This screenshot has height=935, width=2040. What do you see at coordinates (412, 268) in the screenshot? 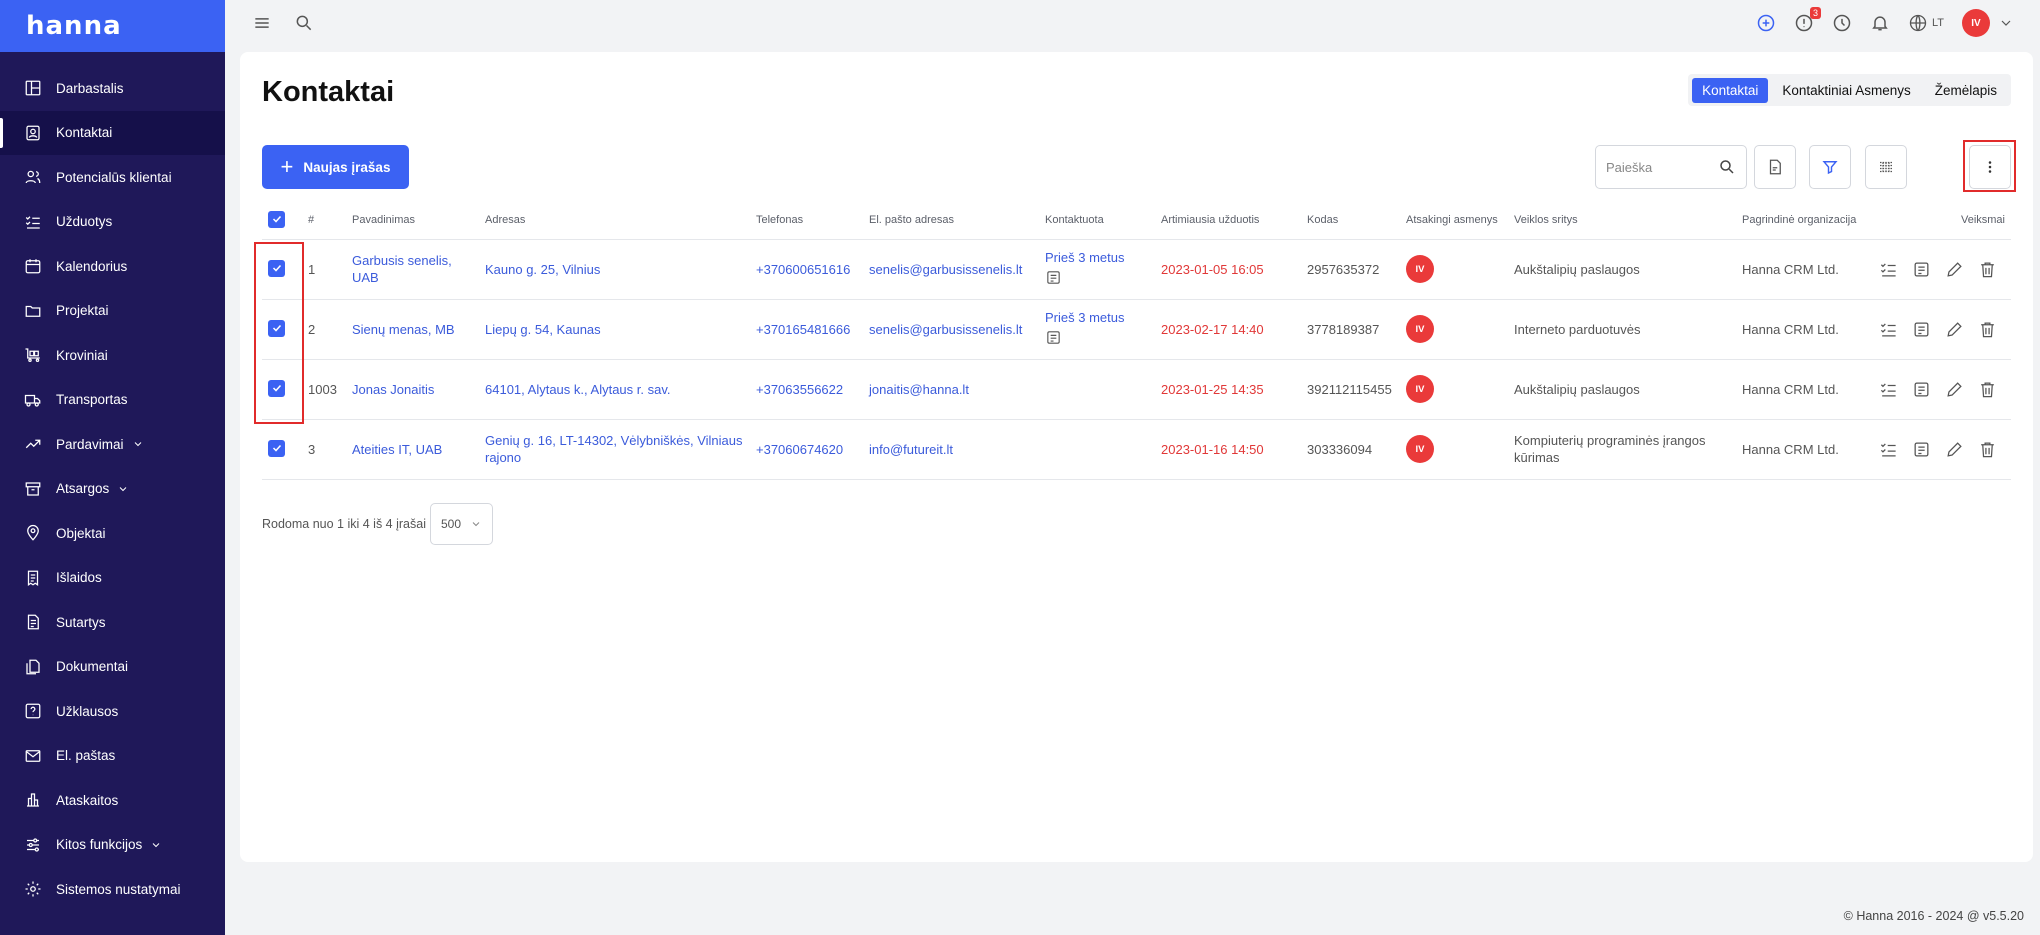
I see `contact-name-link: Garbusis senelis, UAB` at bounding box center [412, 268].